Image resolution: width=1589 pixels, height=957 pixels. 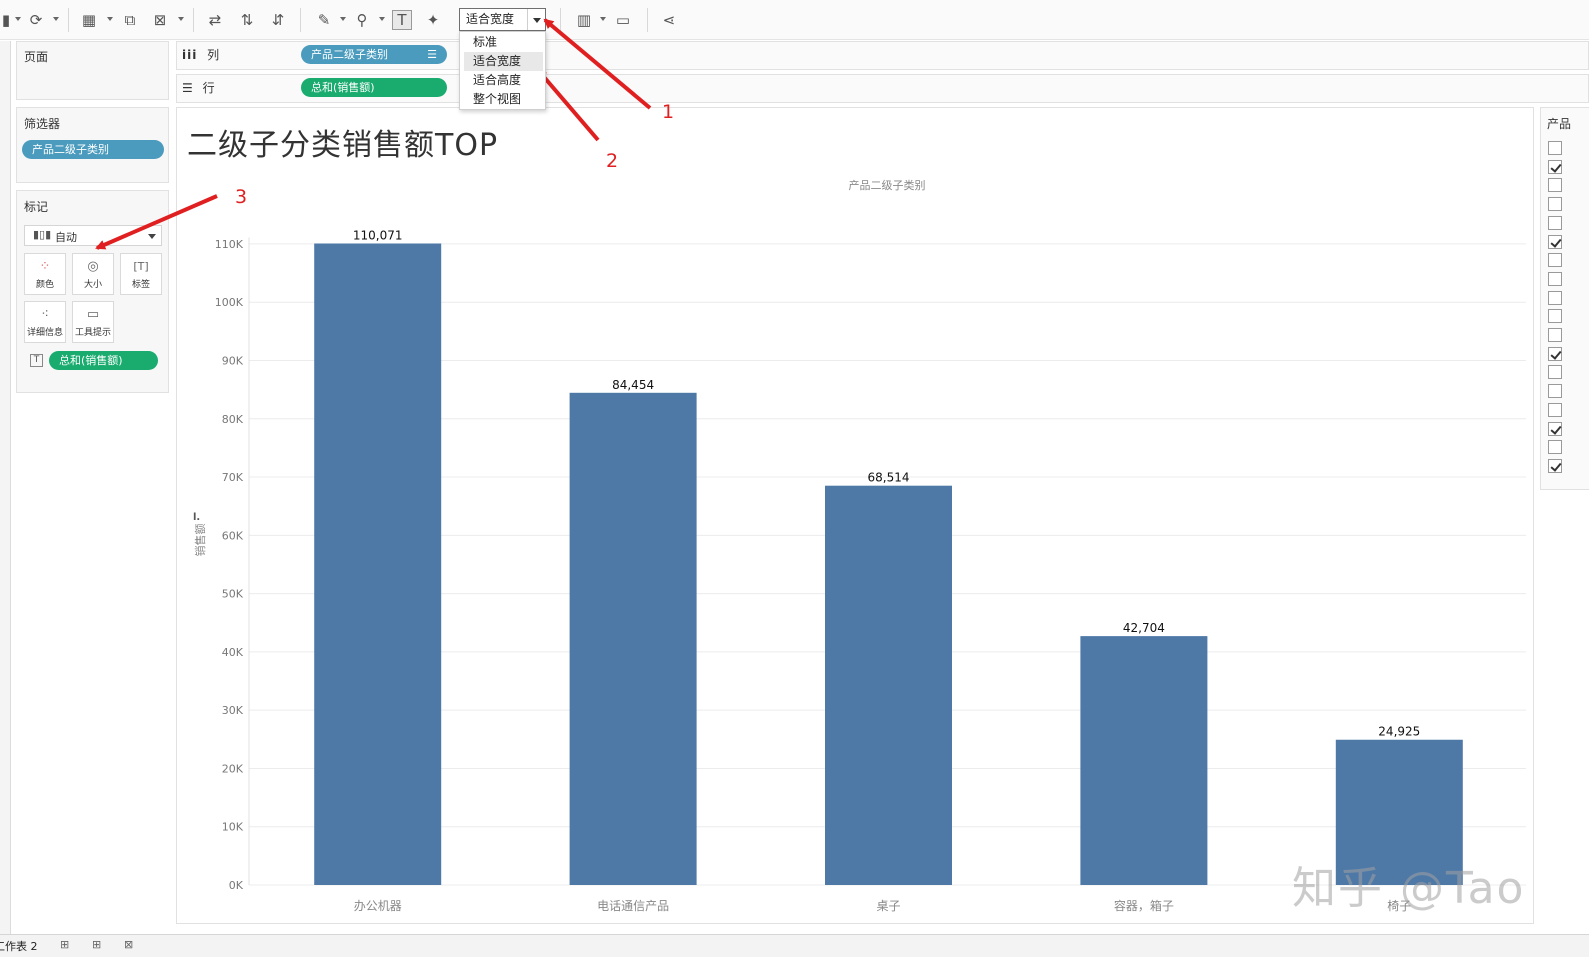 I want to click on columns-pill-label: 产品二级子类别, so click(x=349, y=54).